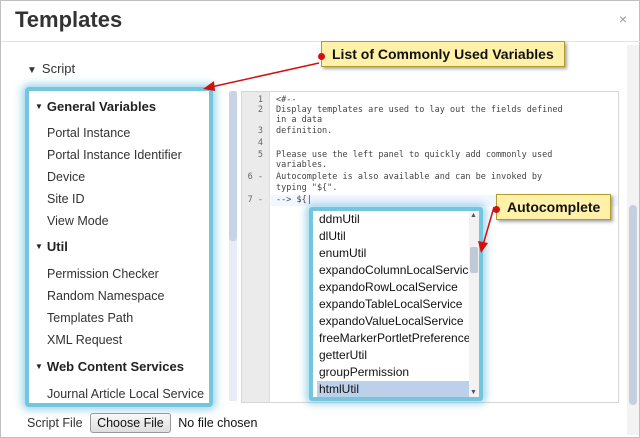 This screenshot has height=438, width=640. Describe the element at coordinates (265, 75) in the screenshot. I see `variables-callout-arrow` at that location.